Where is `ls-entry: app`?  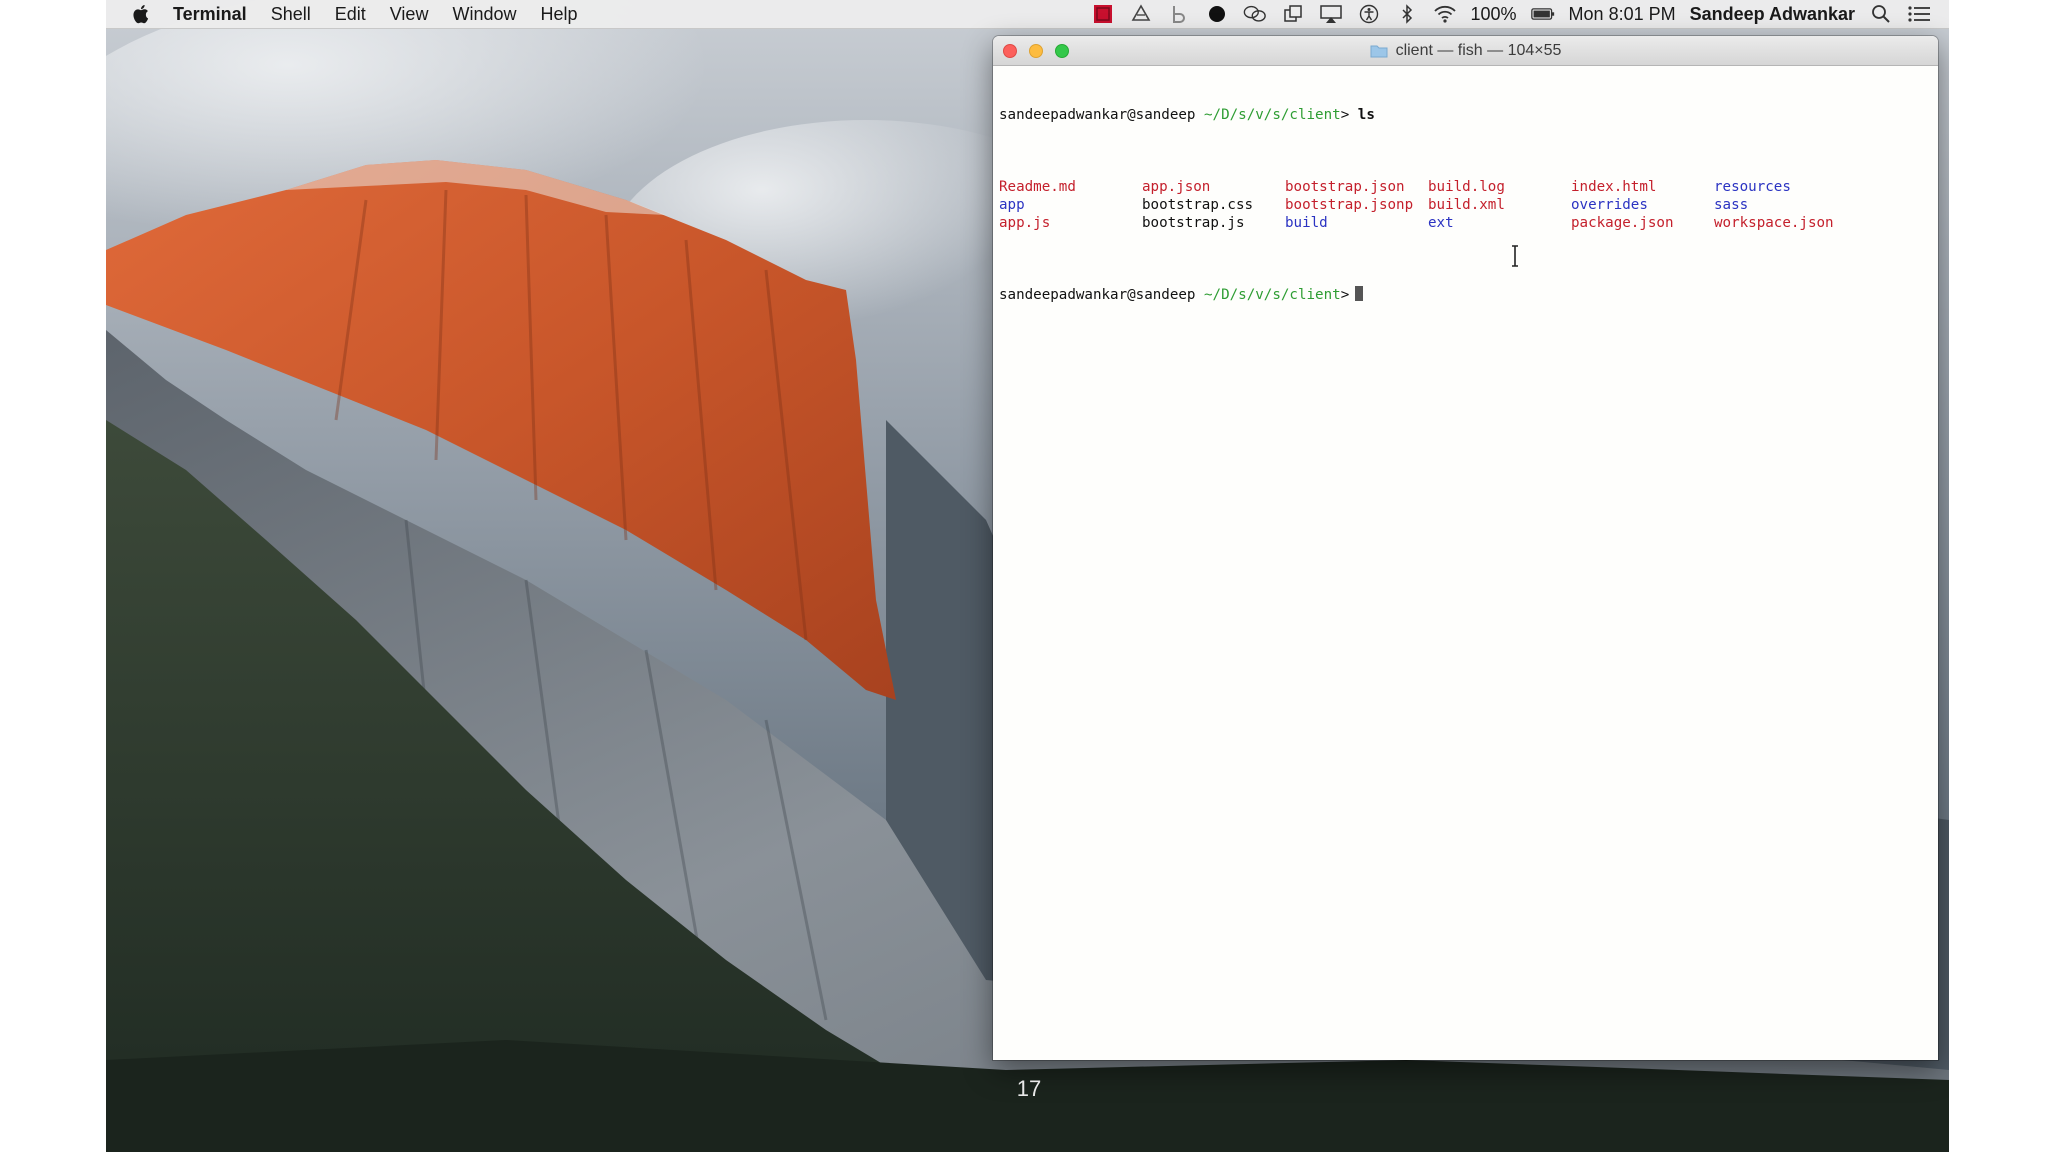 ls-entry: app is located at coordinates (1012, 205).